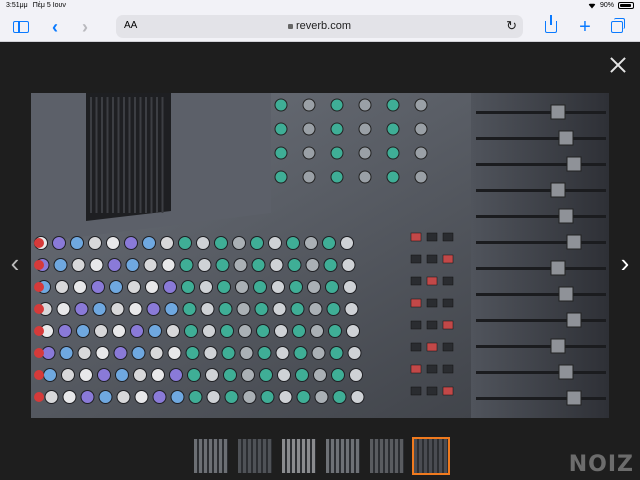 The width and height of the screenshot is (640, 480). What do you see at coordinates (290, 26) in the screenshot?
I see `lock-icon` at bounding box center [290, 26].